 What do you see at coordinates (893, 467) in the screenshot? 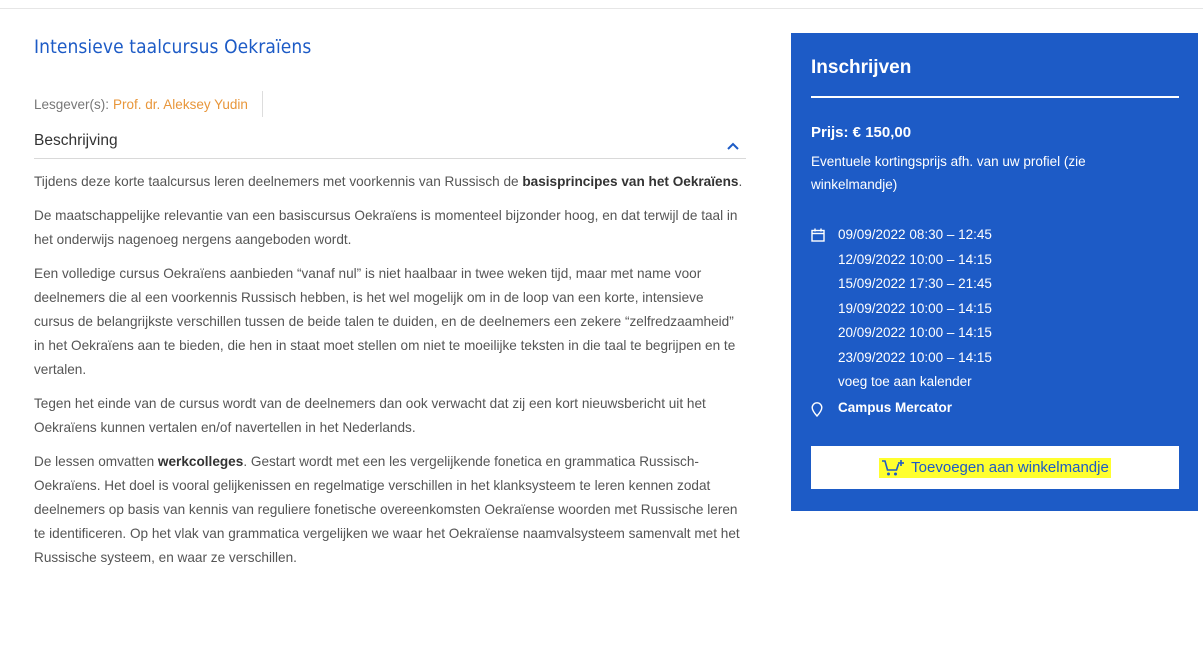
I see `cart-add-icon` at bounding box center [893, 467].